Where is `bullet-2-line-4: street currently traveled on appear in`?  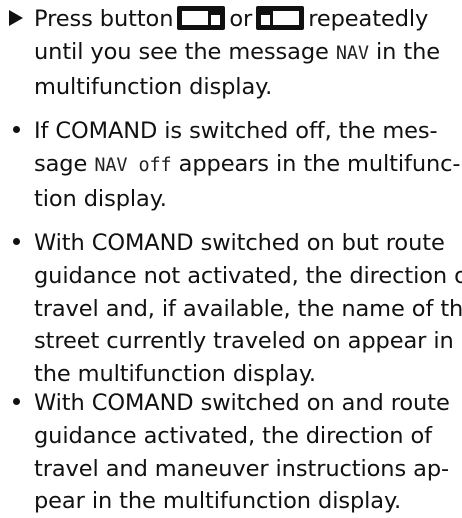
bullet-2-line-4: street currently traveled on appear in is located at coordinates (244, 341).